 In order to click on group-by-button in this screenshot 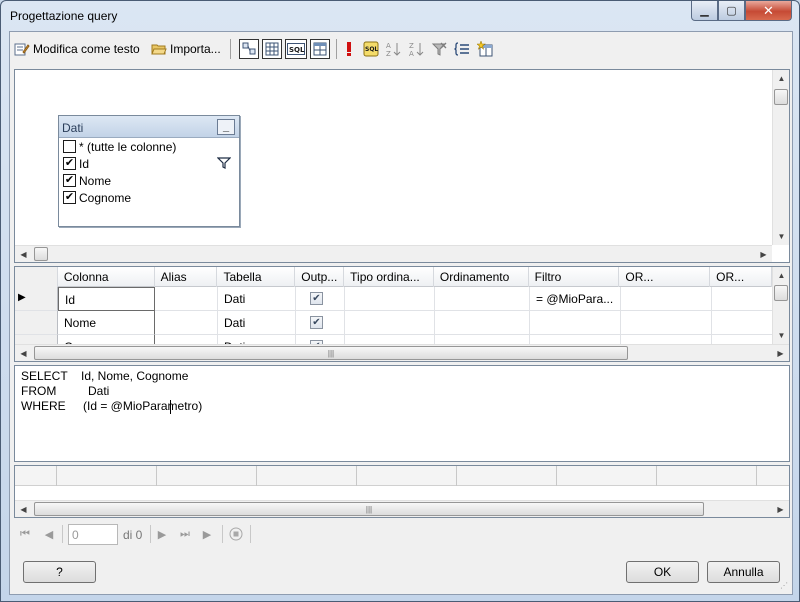, I will do `click(462, 49)`.